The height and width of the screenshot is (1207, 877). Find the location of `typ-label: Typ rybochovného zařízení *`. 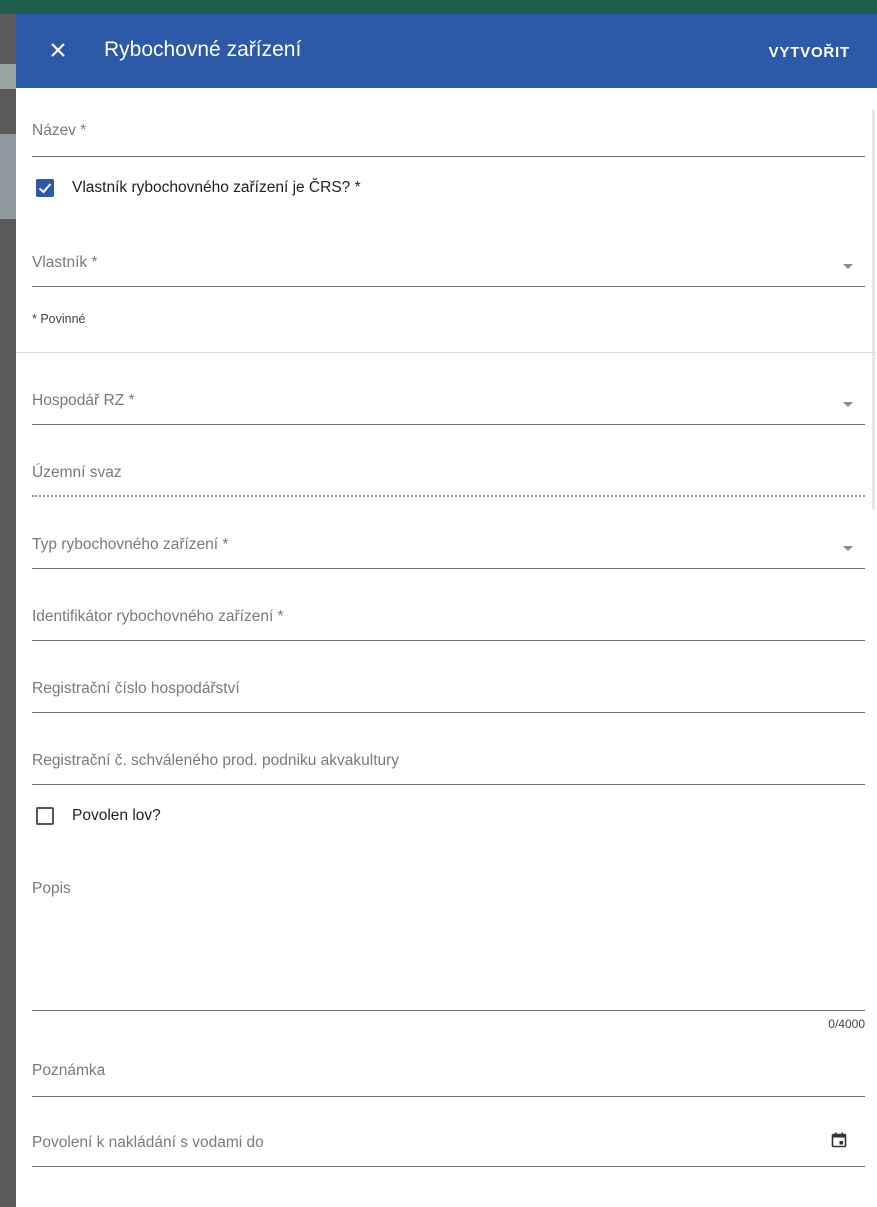

typ-label: Typ rybochovného zařízení * is located at coordinates (130, 544).